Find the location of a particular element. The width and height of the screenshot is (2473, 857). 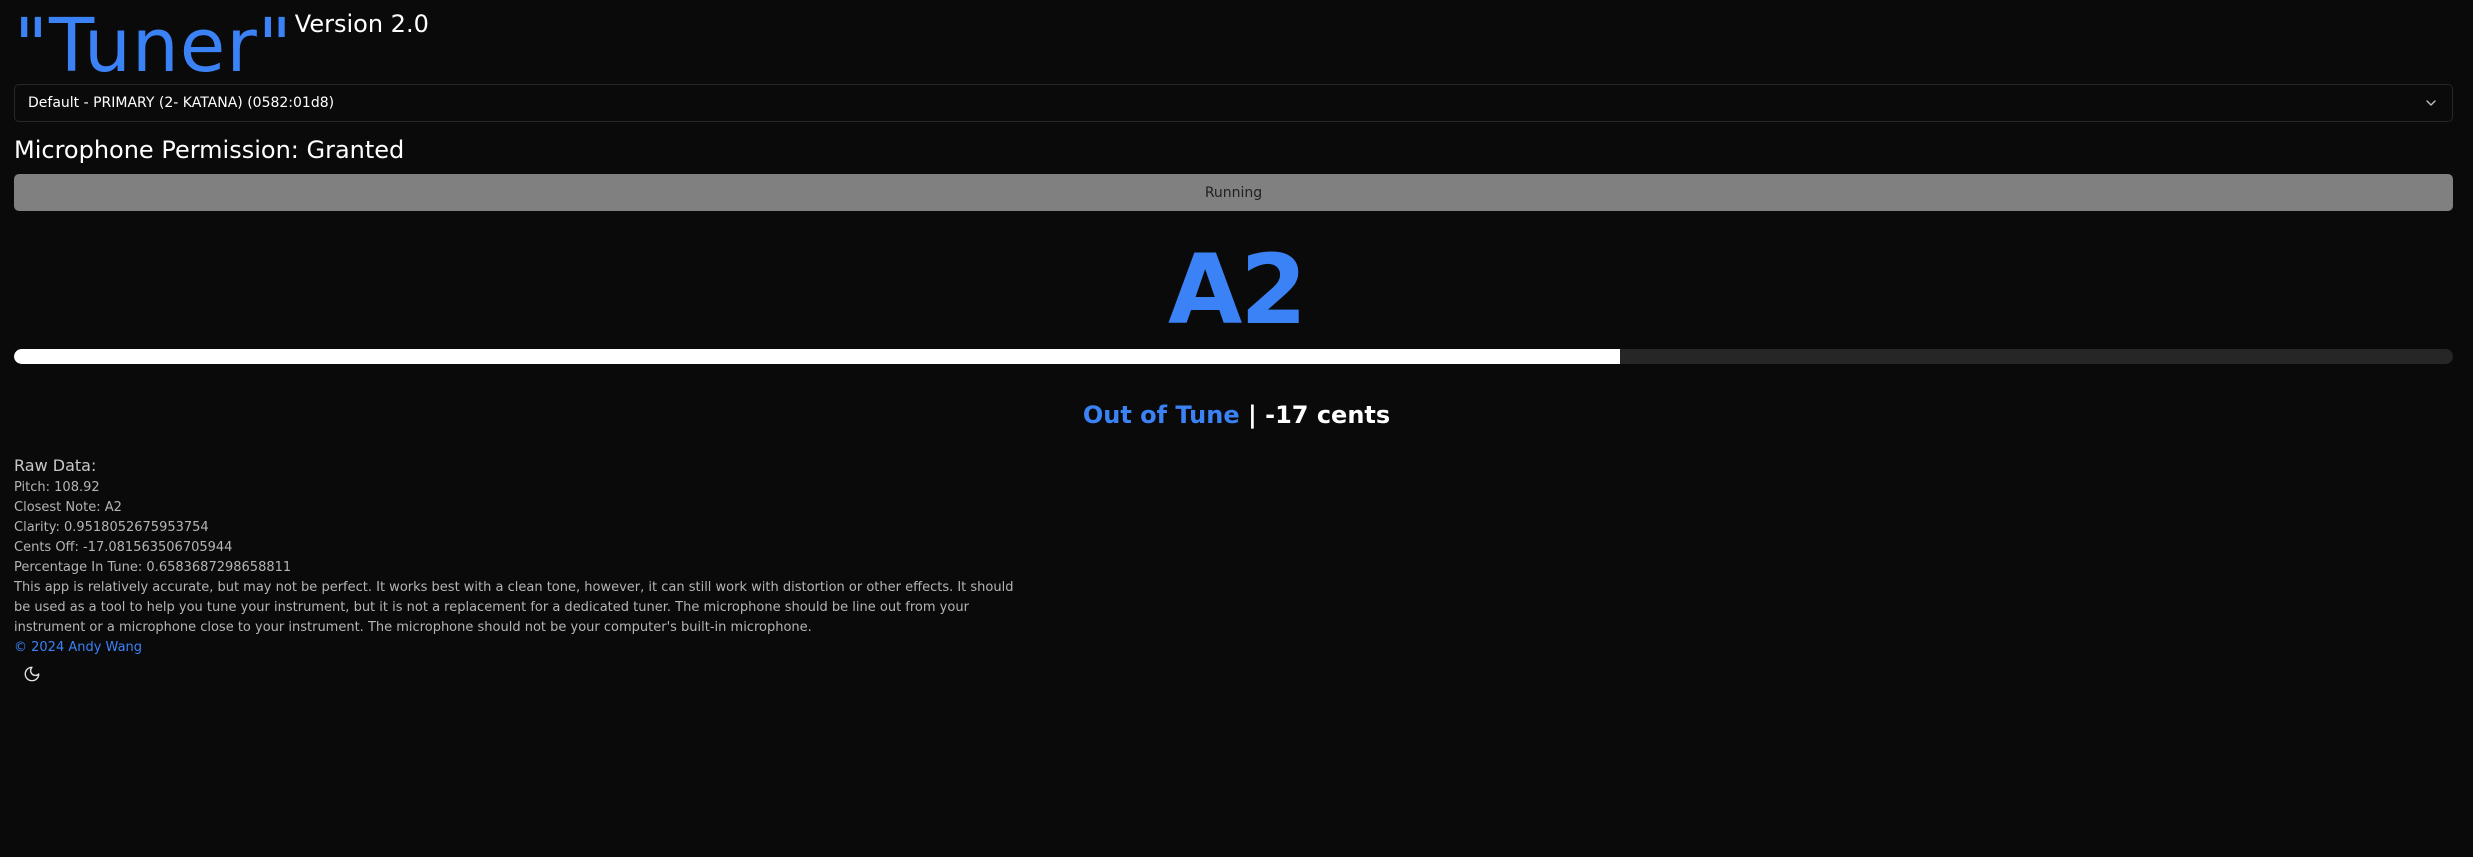

detected-note: A2 is located at coordinates (1237, 290).